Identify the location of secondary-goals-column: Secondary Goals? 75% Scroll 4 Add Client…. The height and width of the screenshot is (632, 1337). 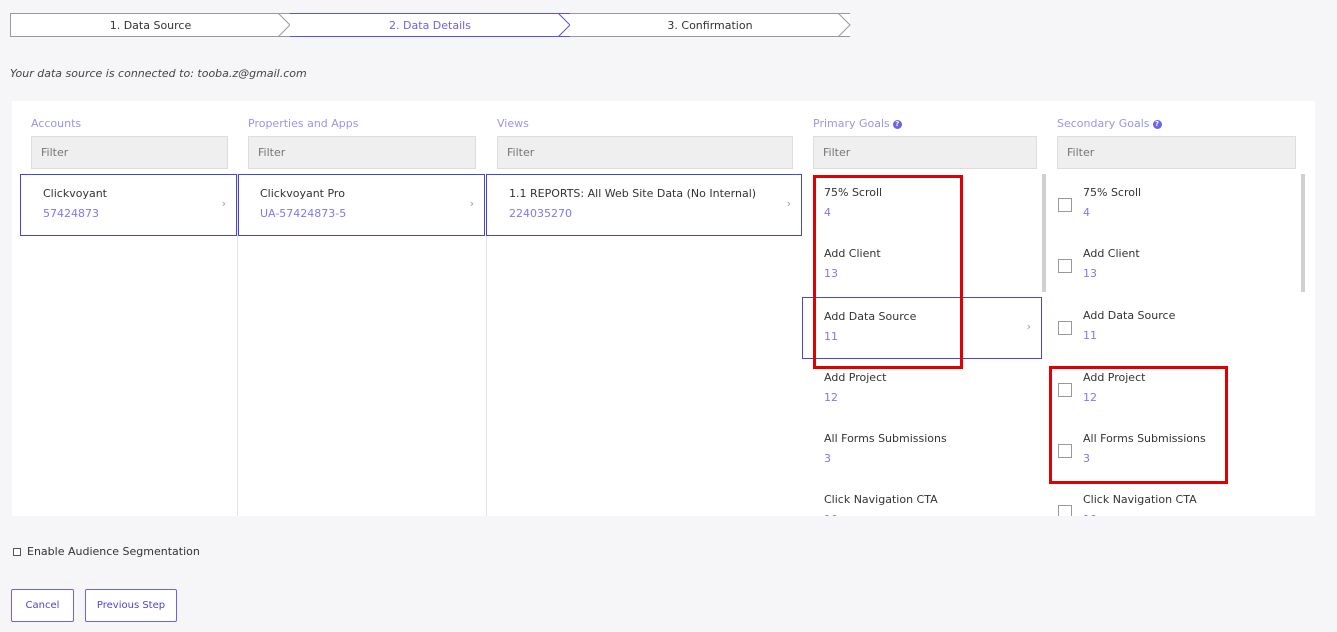
(1180, 308).